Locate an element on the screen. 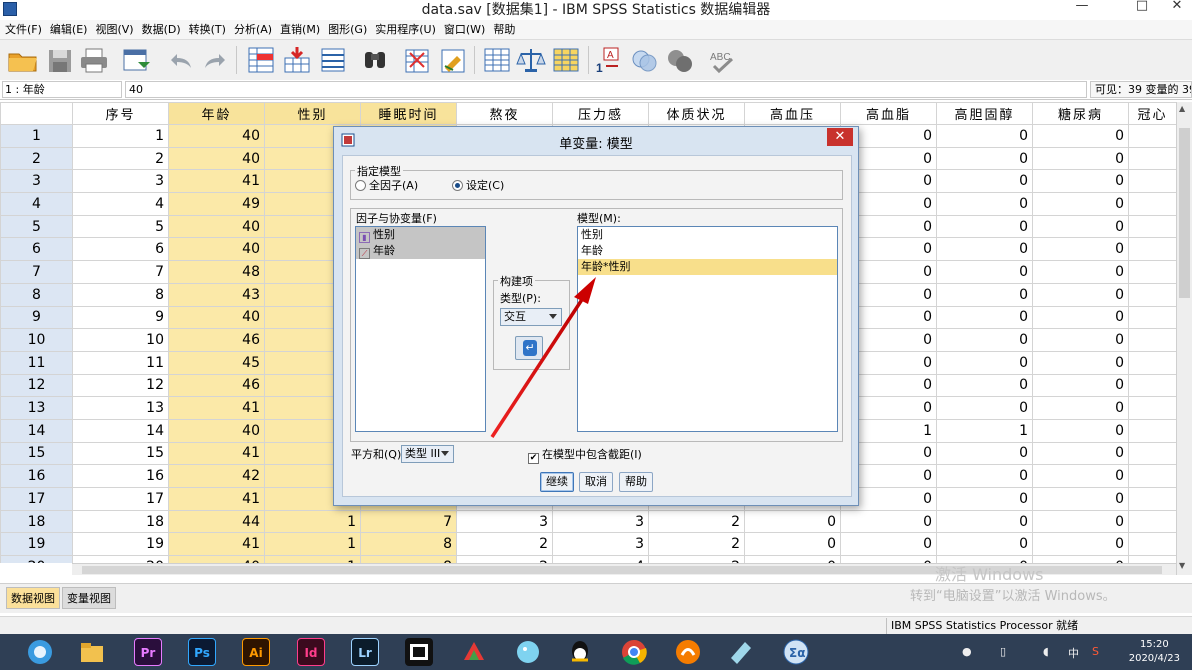  split-file-icon is located at coordinates (497, 60).